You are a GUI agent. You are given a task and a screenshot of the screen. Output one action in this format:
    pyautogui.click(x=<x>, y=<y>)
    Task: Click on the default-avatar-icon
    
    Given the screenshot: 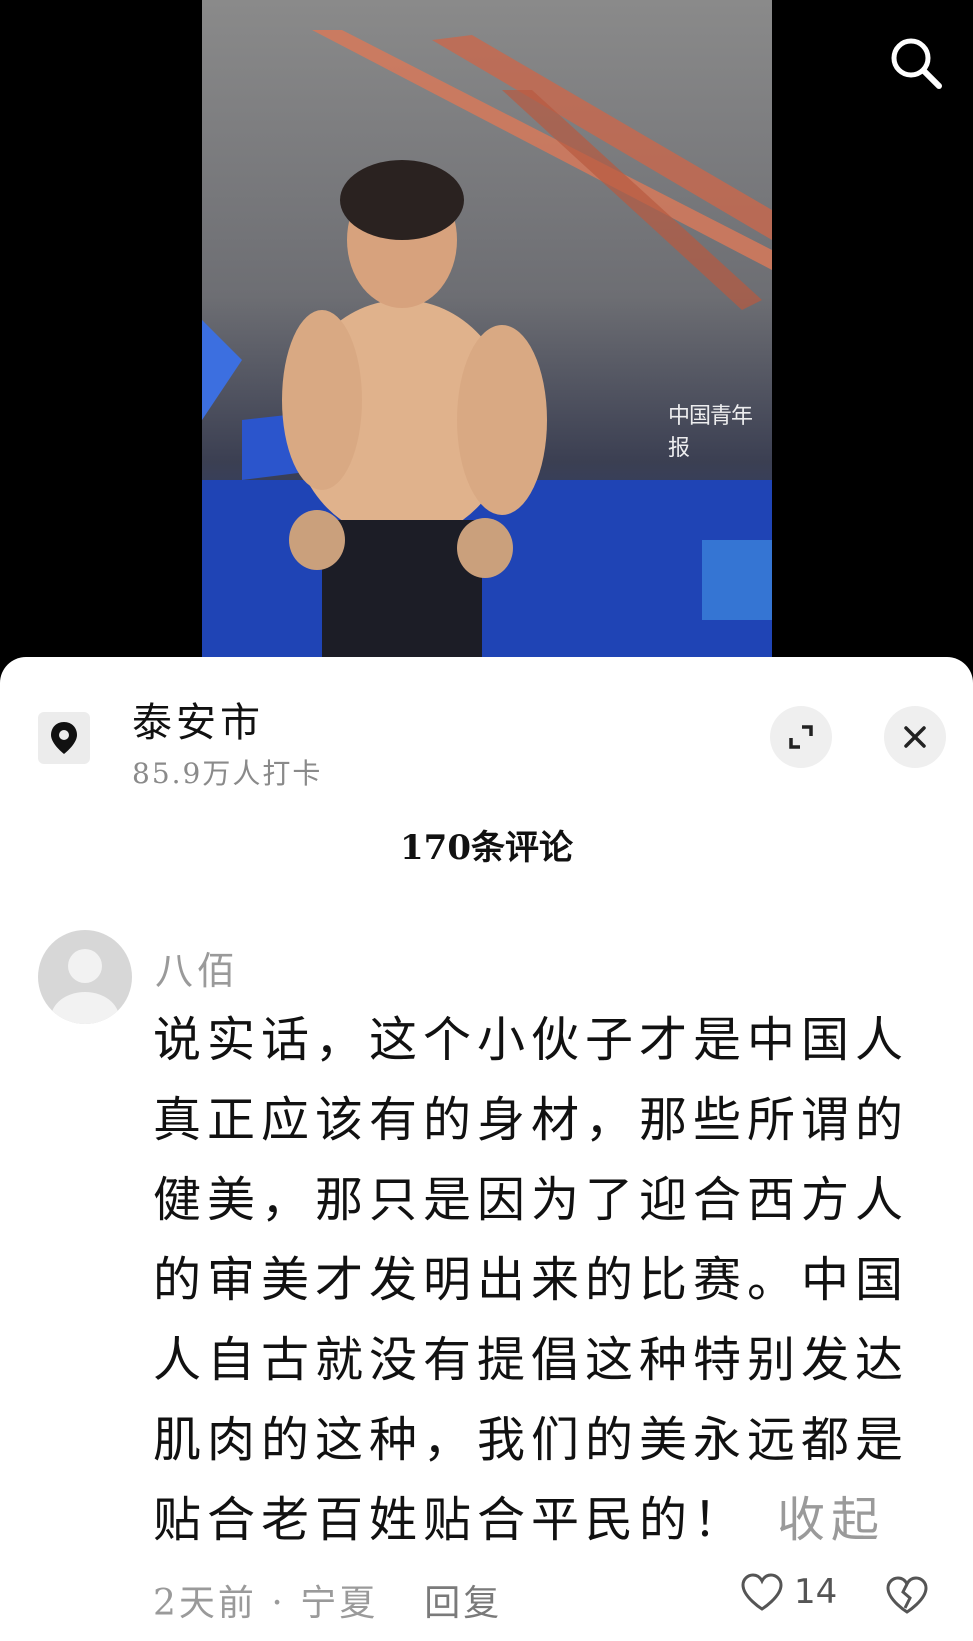 What is the action you would take?
    pyautogui.click(x=85, y=986)
    